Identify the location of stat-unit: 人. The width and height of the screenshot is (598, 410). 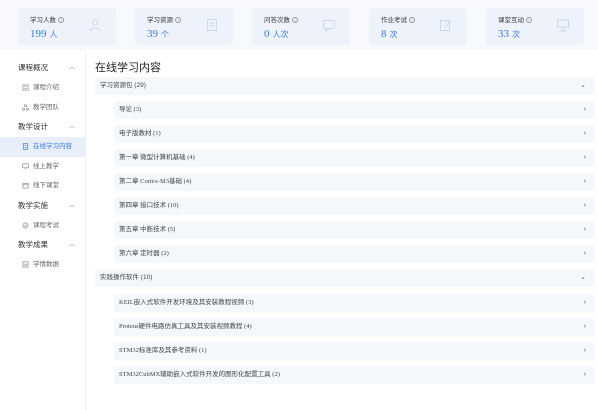
(53, 34).